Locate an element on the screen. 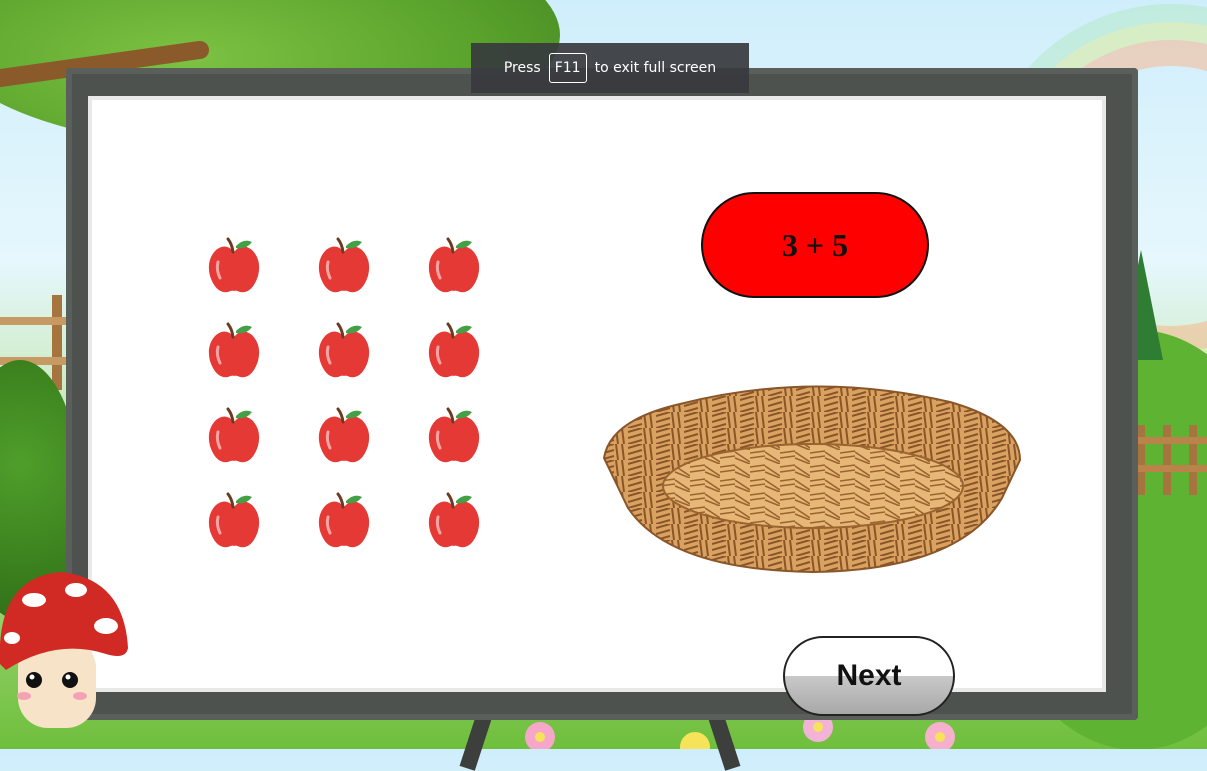 This screenshot has width=1207, height=771. equation-text: 3 + 5 is located at coordinates (815, 244).